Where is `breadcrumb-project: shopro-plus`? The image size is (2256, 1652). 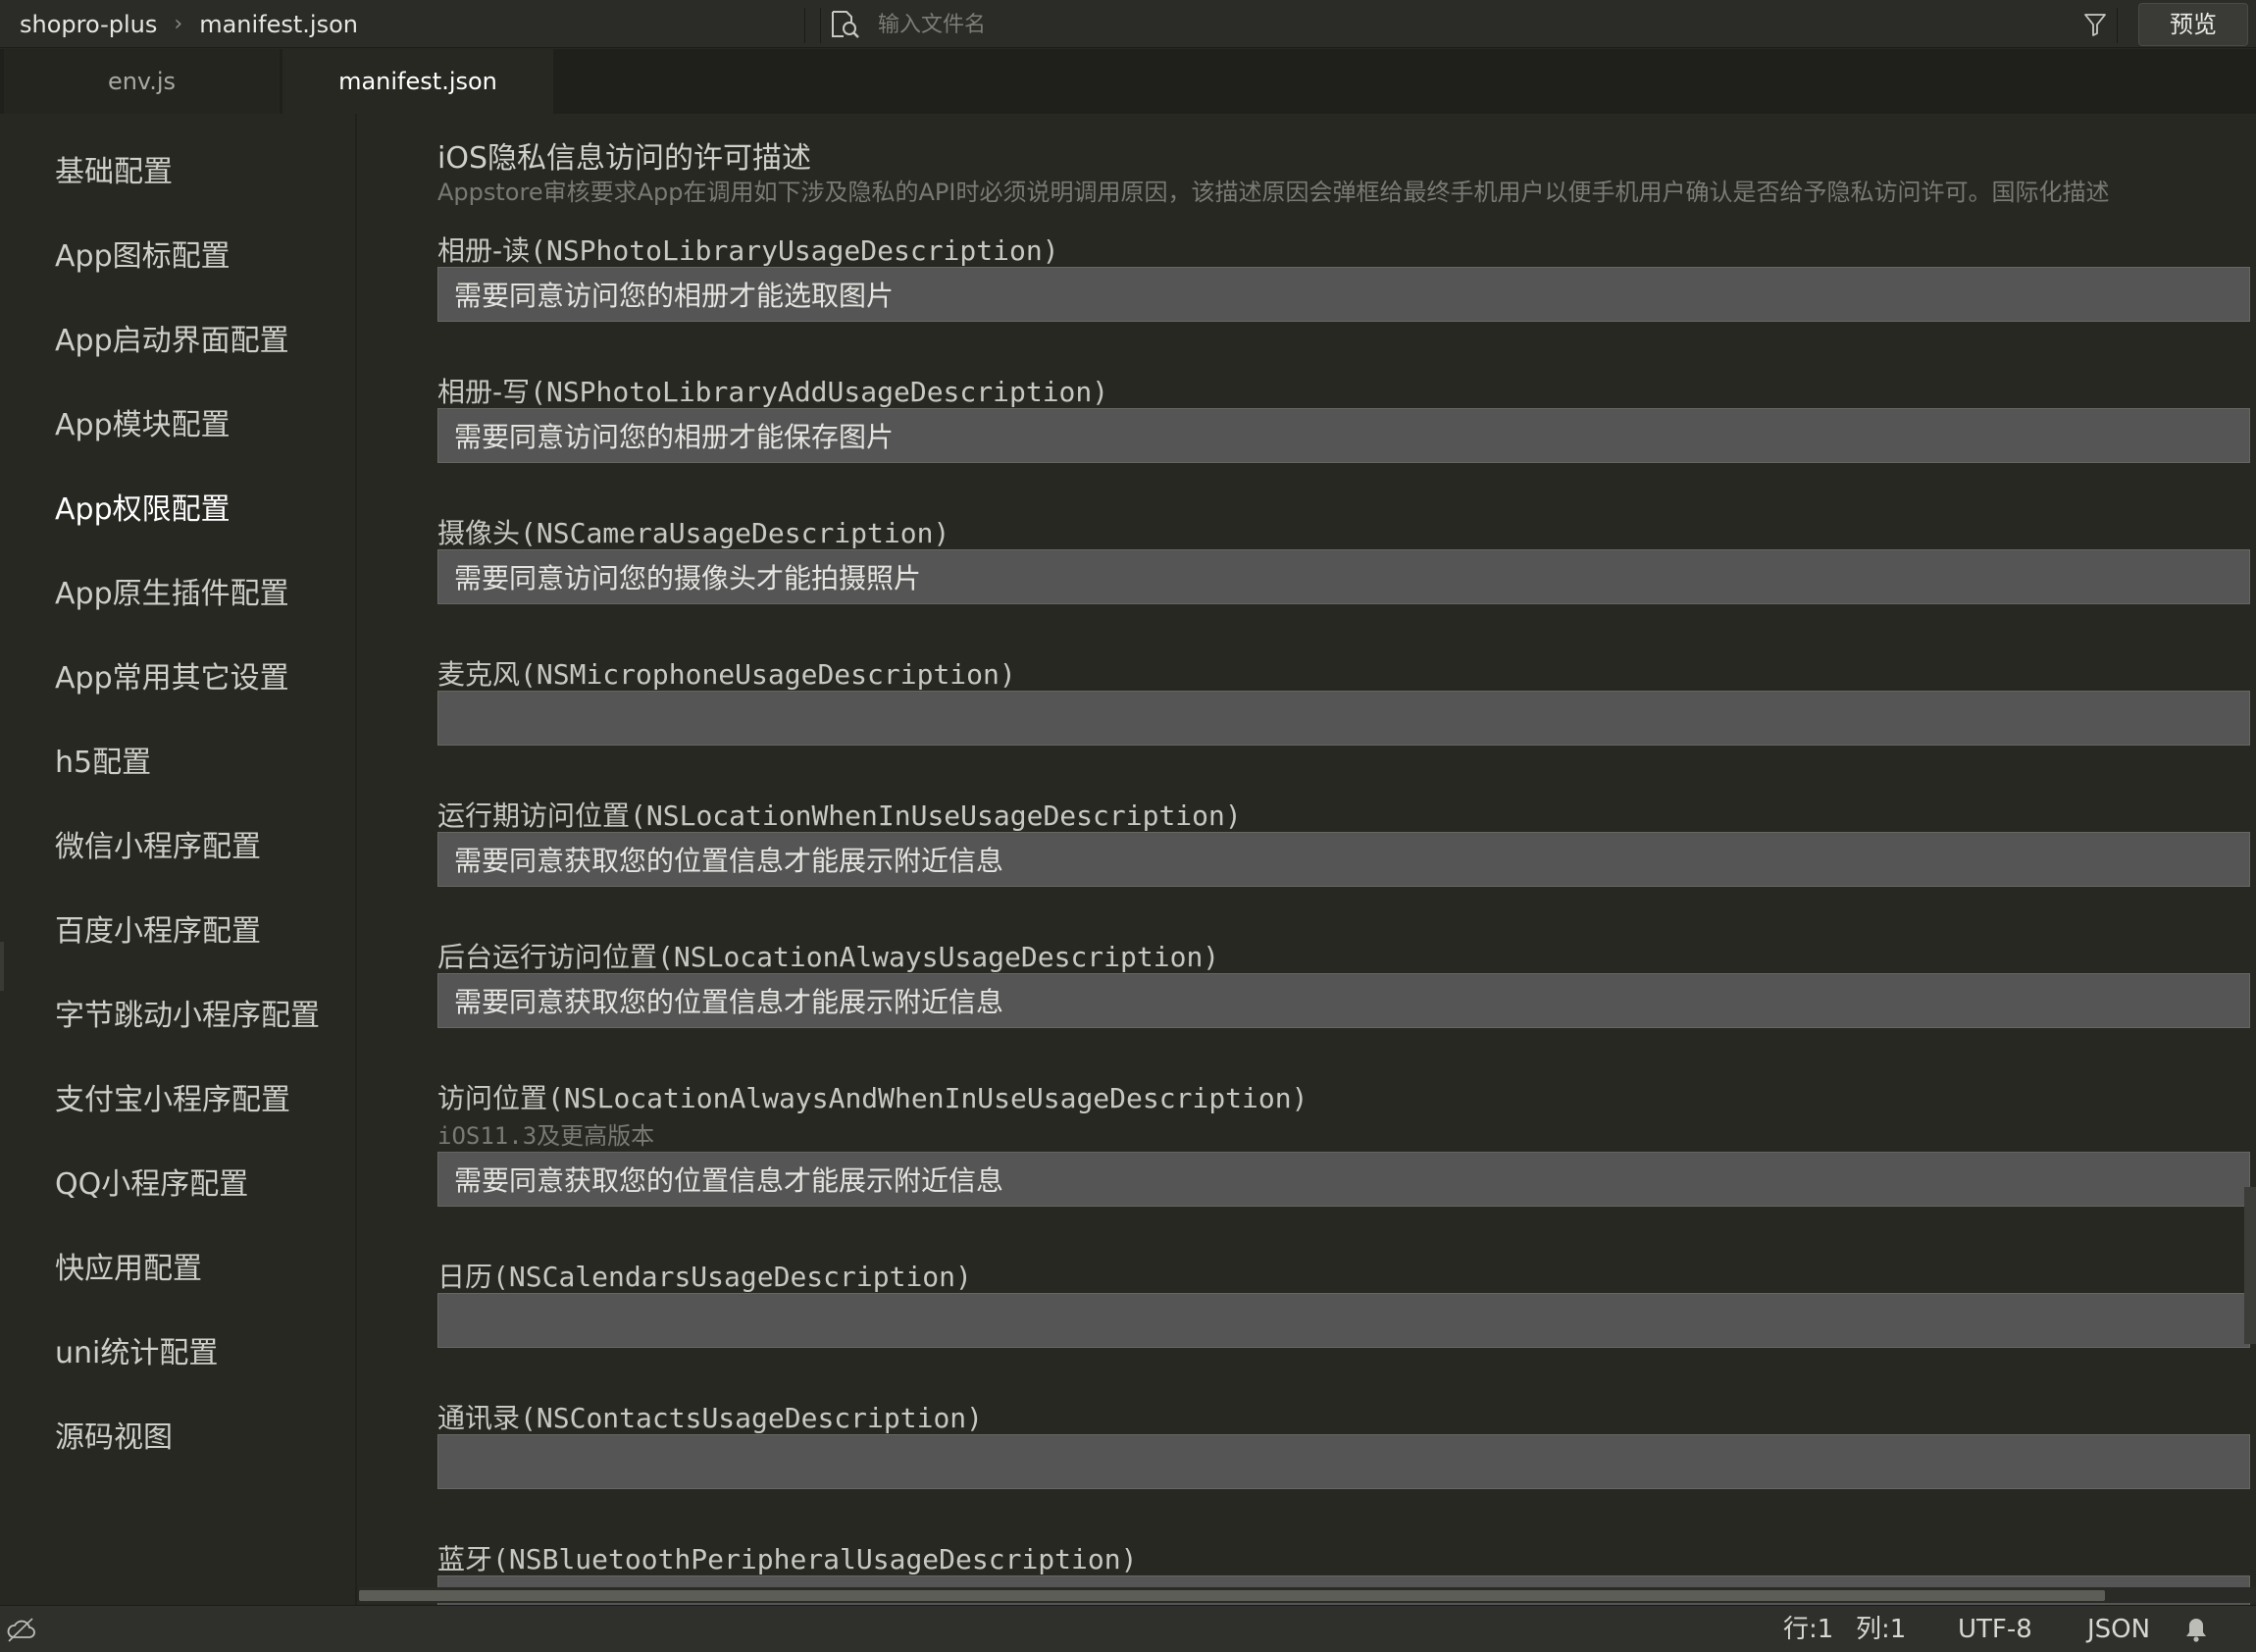 breadcrumb-project: shopro-plus is located at coordinates (88, 24).